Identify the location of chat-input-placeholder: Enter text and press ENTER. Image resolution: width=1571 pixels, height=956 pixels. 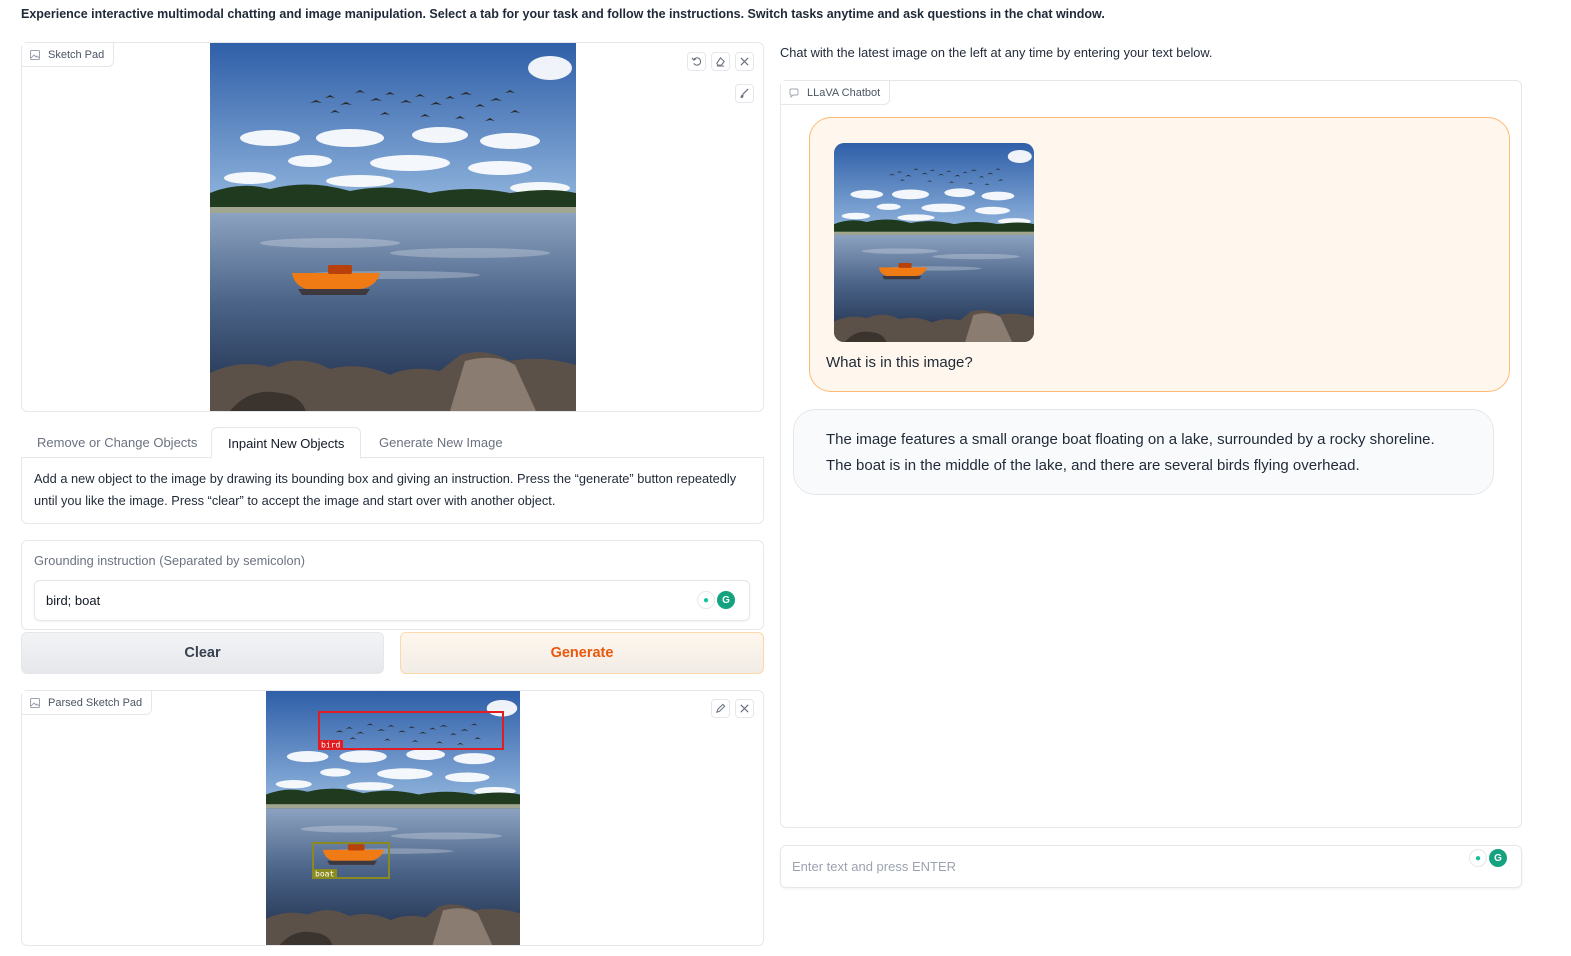
(874, 866).